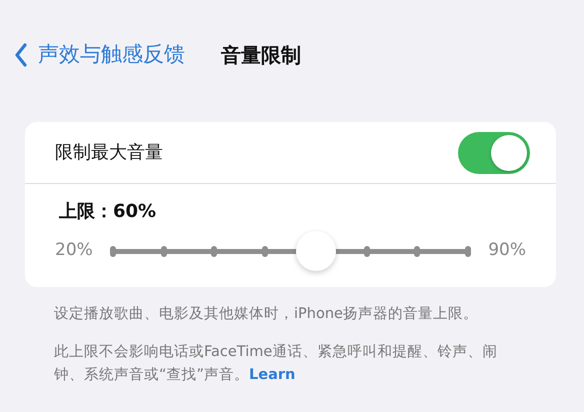 This screenshot has width=584, height=412. Describe the element at coordinates (276, 364) in the screenshot. I see `footer-note: 此上限不会影响电话或FaceTime通话、紧急呼叫和提醒、铃声、闹钟、系统声音或“查找”声音。Learn` at that location.